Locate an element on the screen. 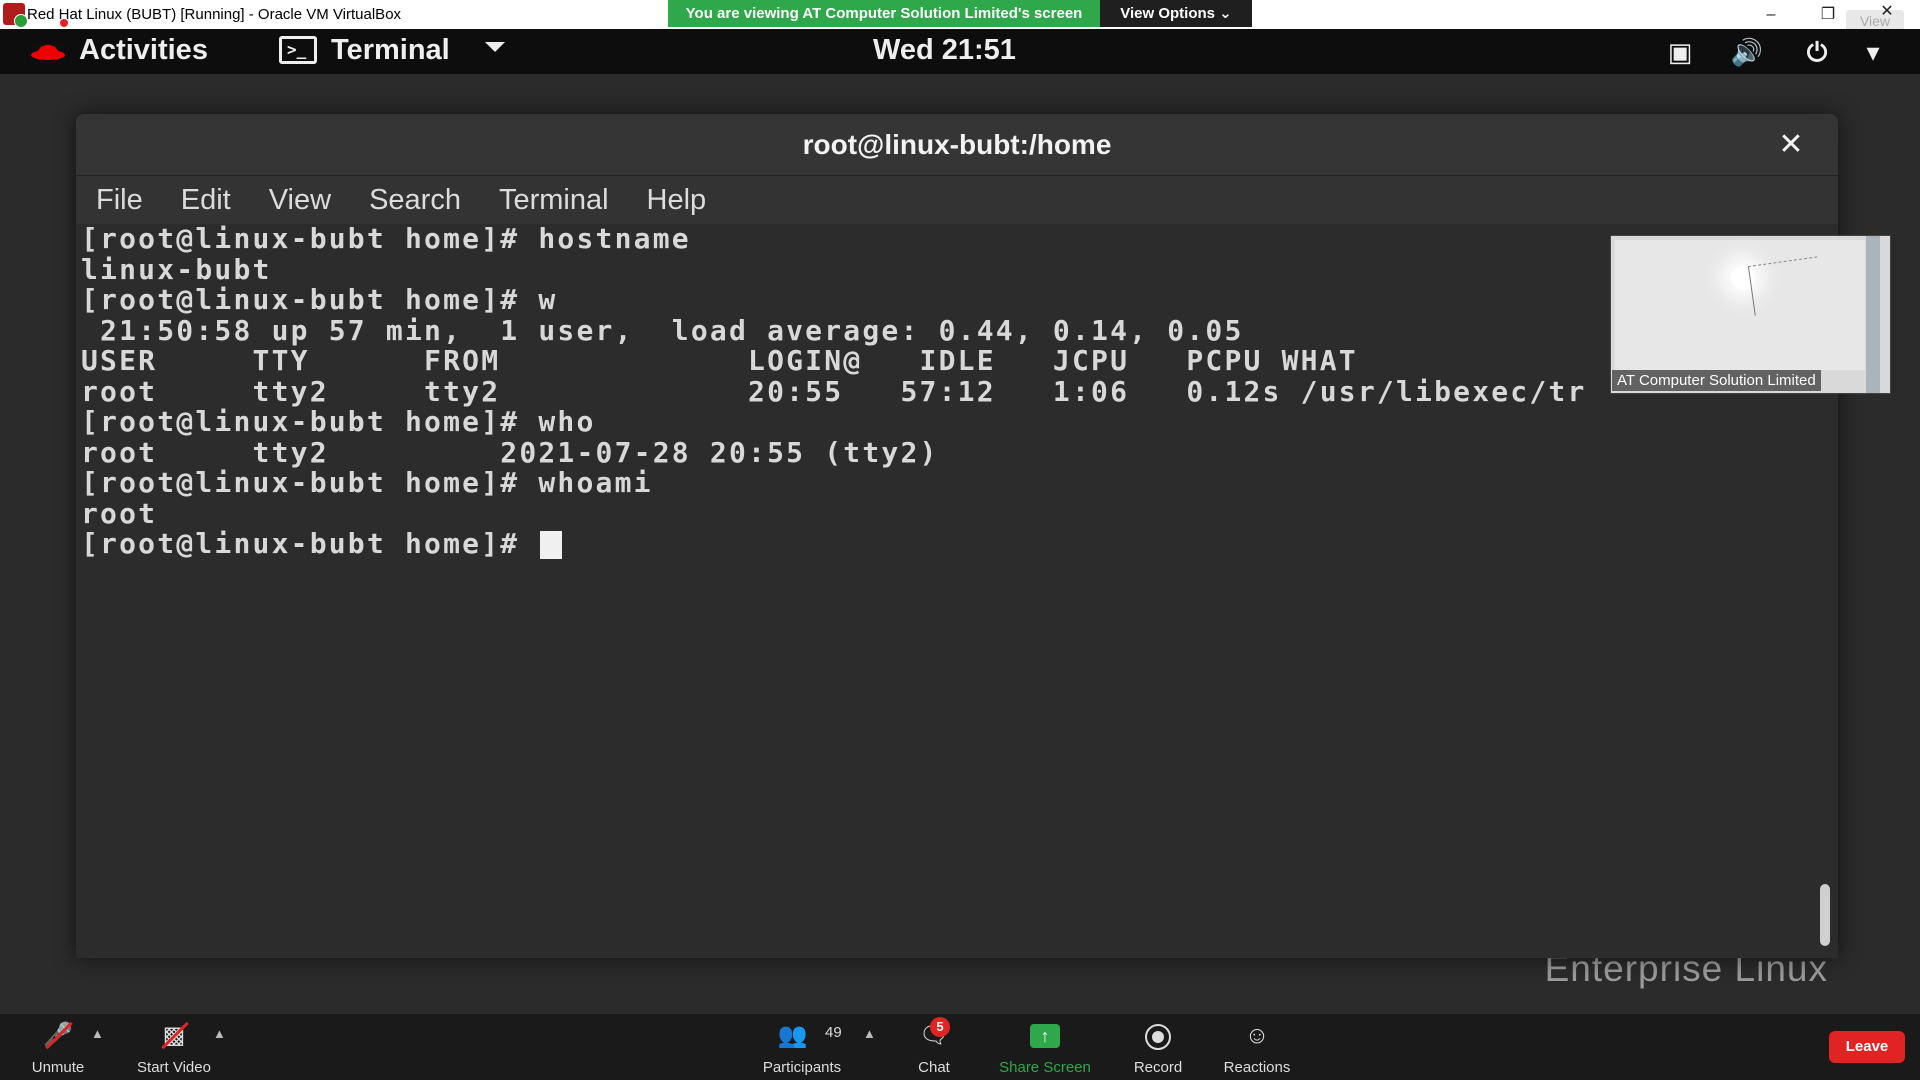 Image resolution: width=1920 pixels, height=1080 pixels. terminal-menubar: File Edit View Search Terminal Help is located at coordinates (957, 200).